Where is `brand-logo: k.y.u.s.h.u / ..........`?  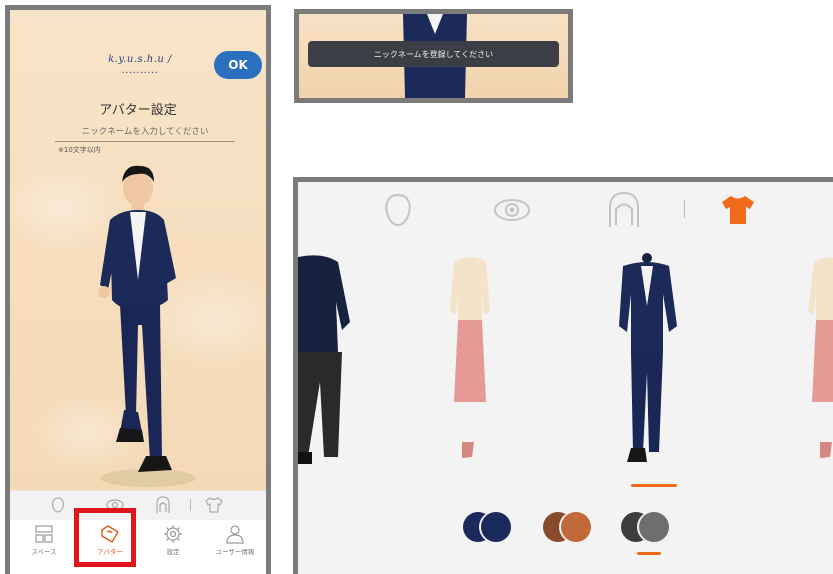
brand-logo: k.y.u.s.h.u / .......... is located at coordinates (140, 65).